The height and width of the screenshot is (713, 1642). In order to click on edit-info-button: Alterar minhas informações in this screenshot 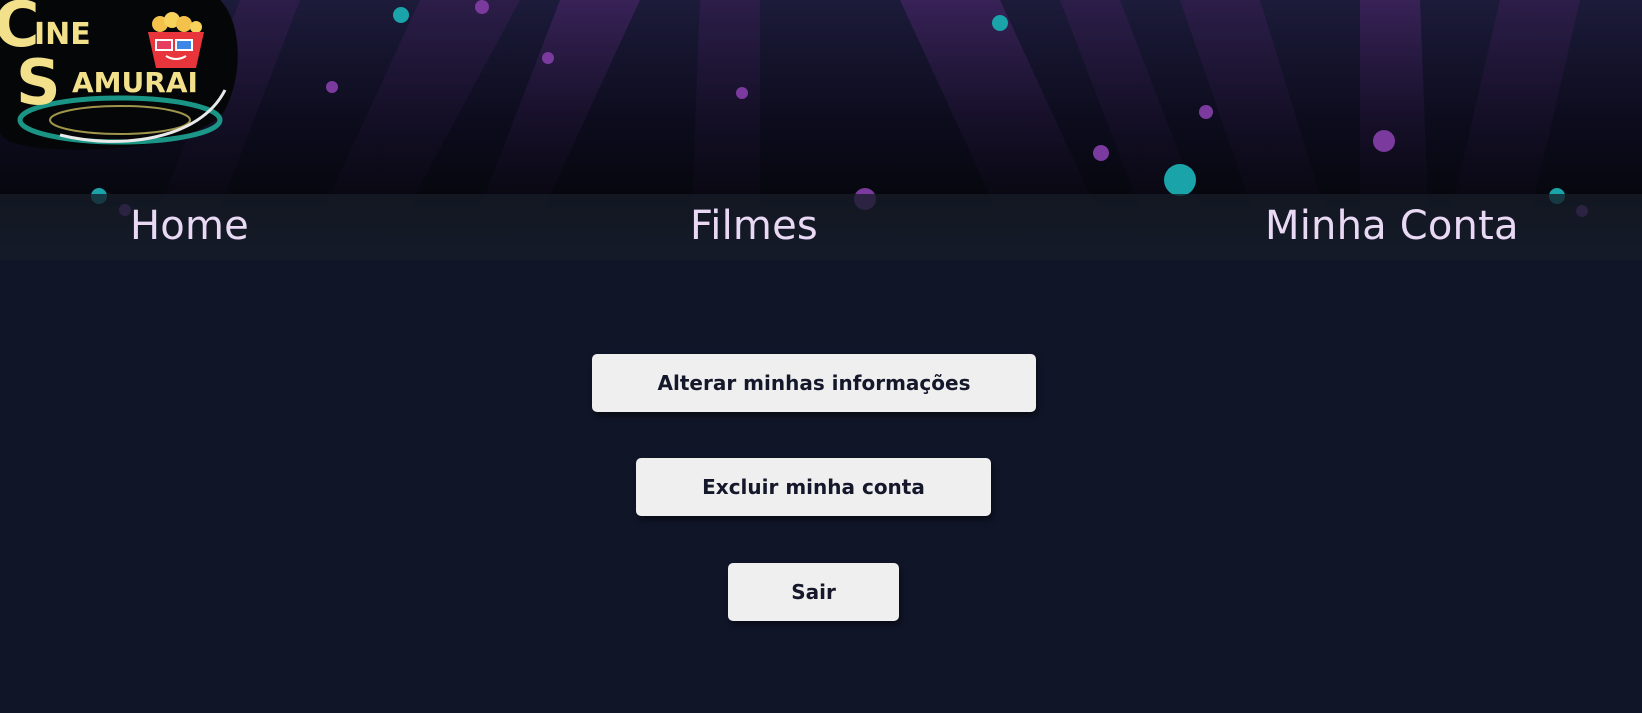, I will do `click(814, 383)`.